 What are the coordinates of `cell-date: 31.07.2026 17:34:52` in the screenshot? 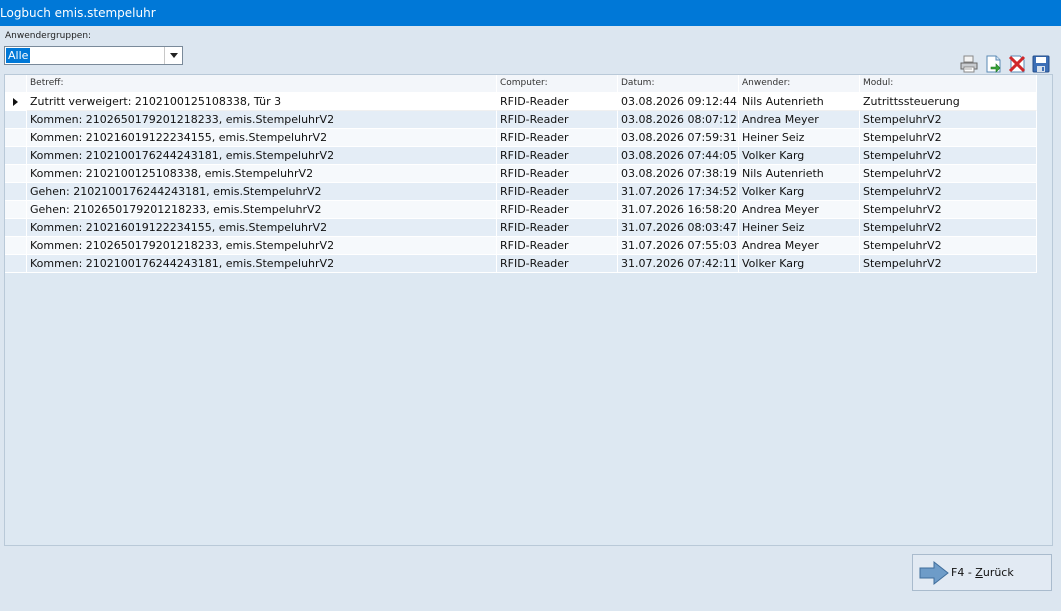 It's located at (678, 192).